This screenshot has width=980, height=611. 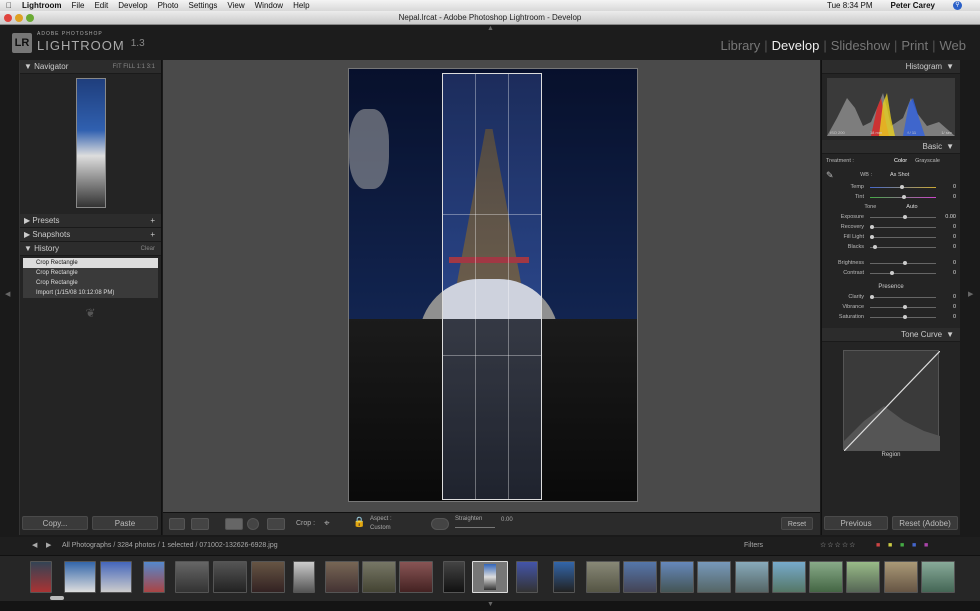 I want to click on spotlight-icon: ⚲, so click(x=957, y=5).